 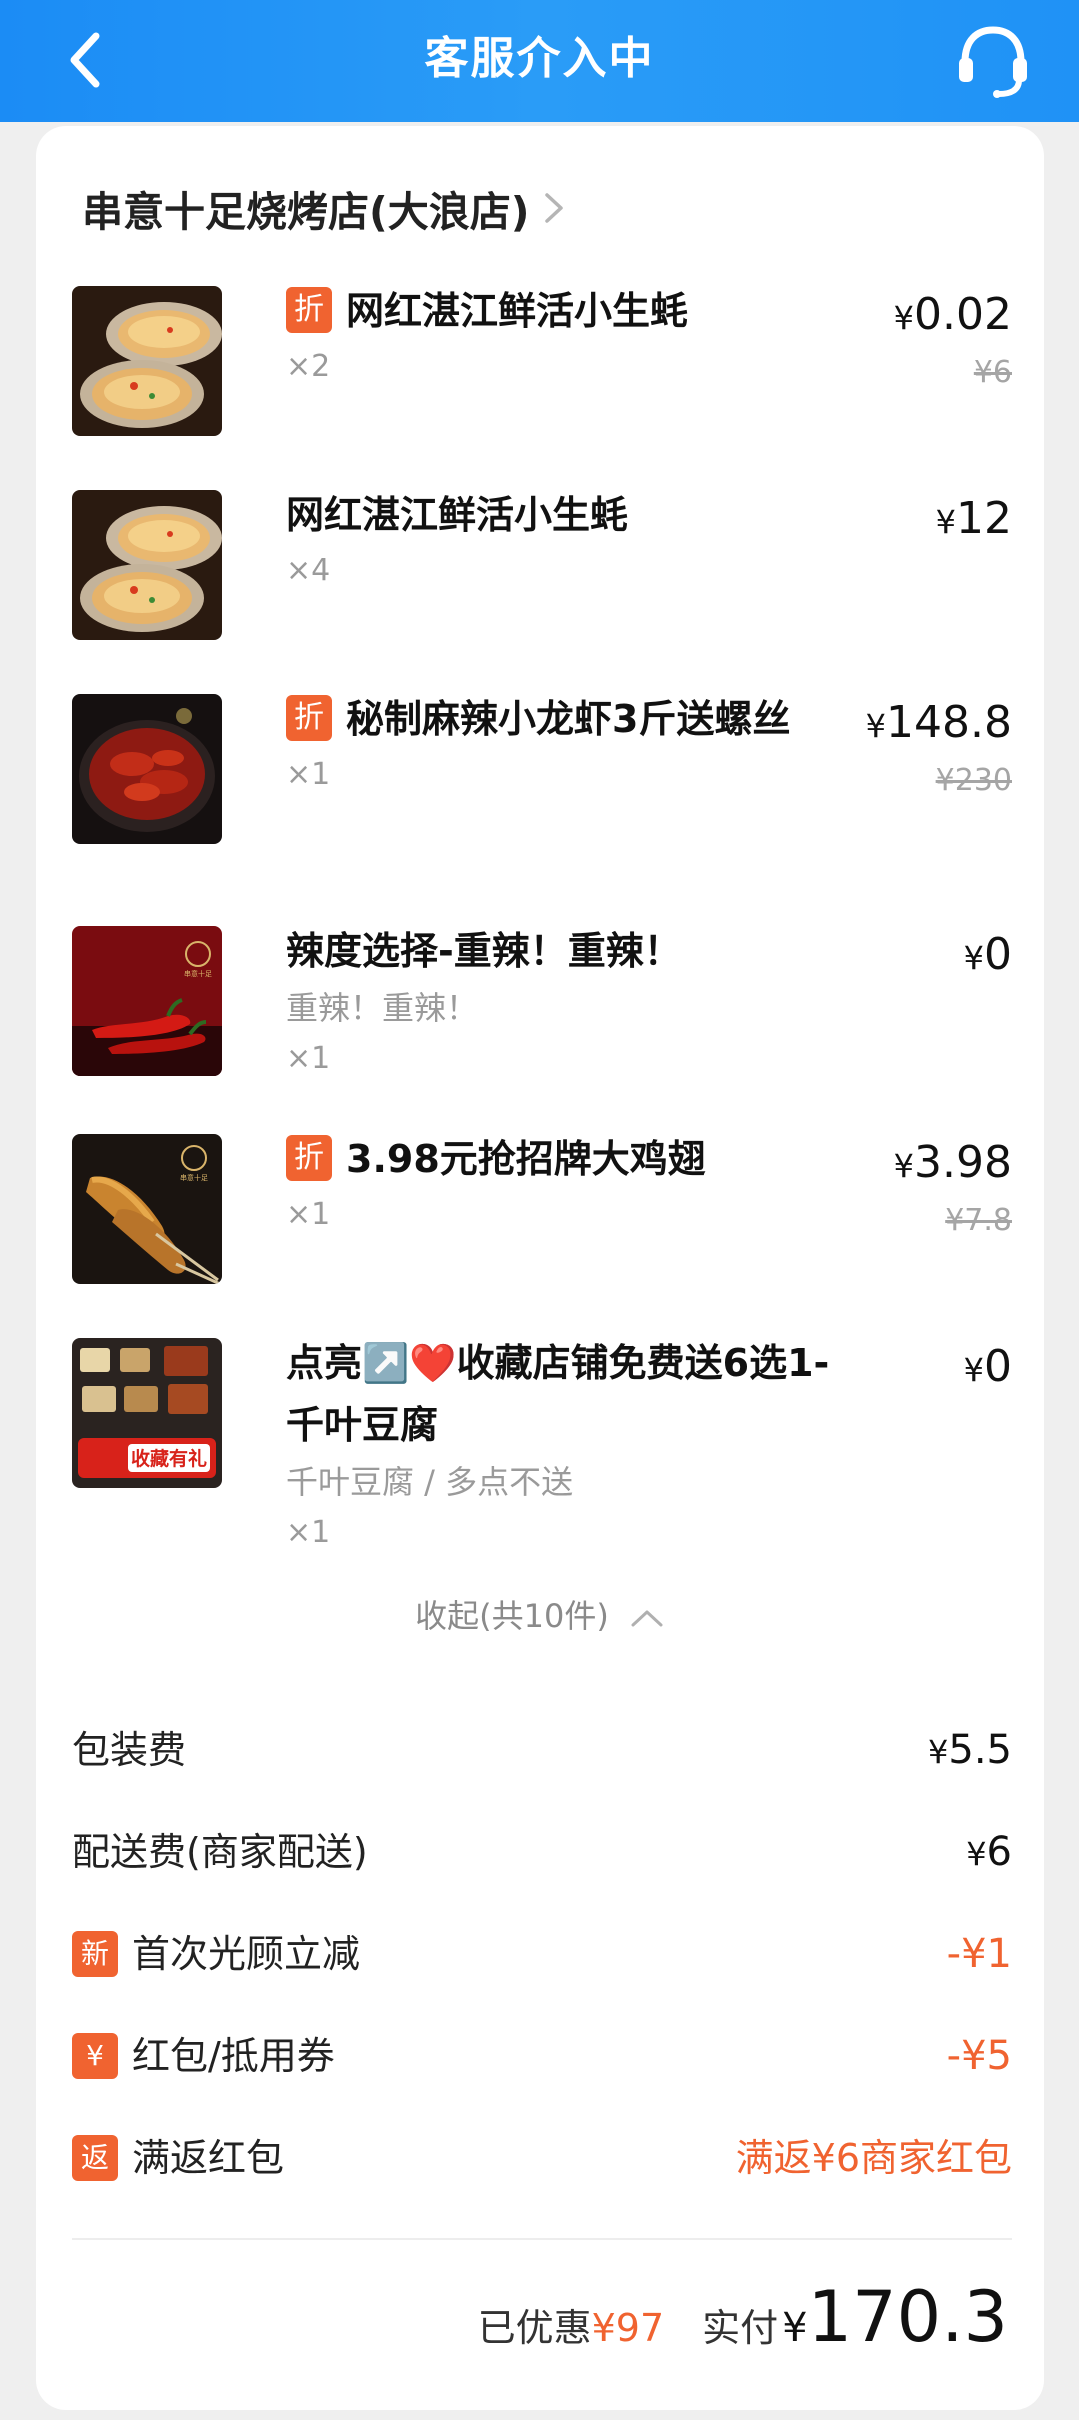 I want to click on first-visit-discount-row: 新 首次光顾立减 -¥1, so click(x=542, y=1954).